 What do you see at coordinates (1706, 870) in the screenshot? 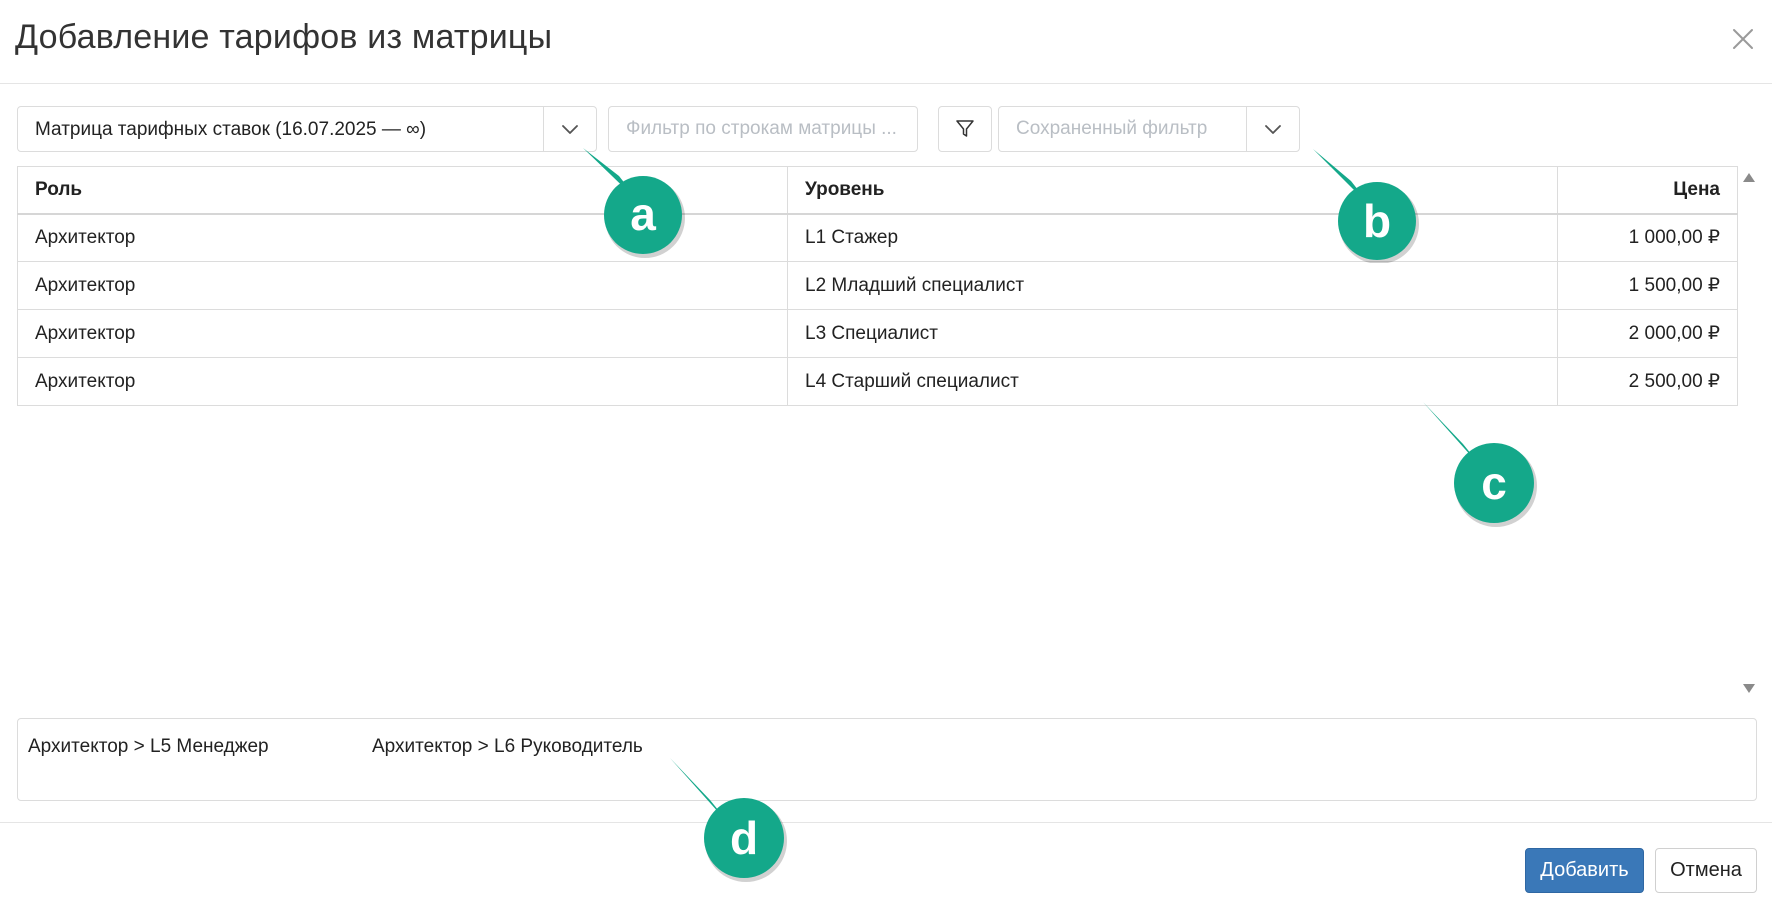
I see `cancel-button: Отмена` at bounding box center [1706, 870].